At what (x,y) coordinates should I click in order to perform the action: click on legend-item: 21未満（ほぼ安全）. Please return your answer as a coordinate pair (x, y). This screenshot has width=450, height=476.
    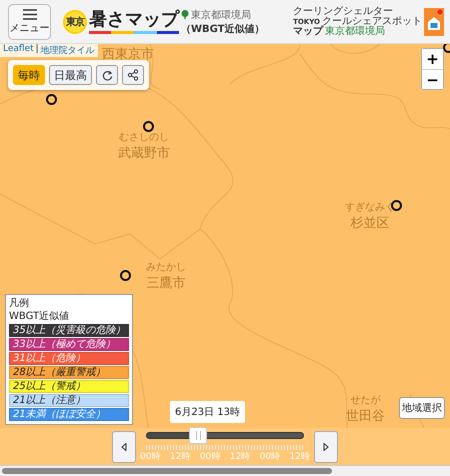
    Looking at the image, I should click on (69, 414).